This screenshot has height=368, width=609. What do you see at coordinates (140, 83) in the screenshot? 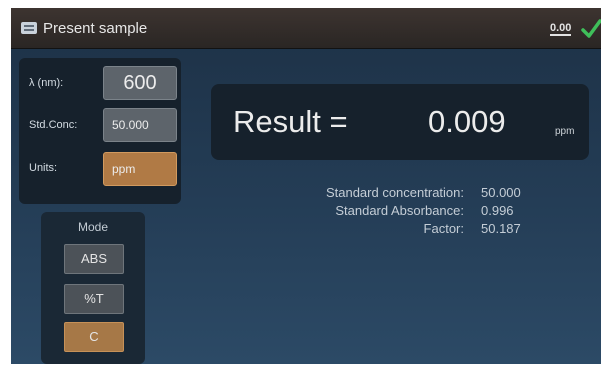
I see `wavelength-field: 600` at bounding box center [140, 83].